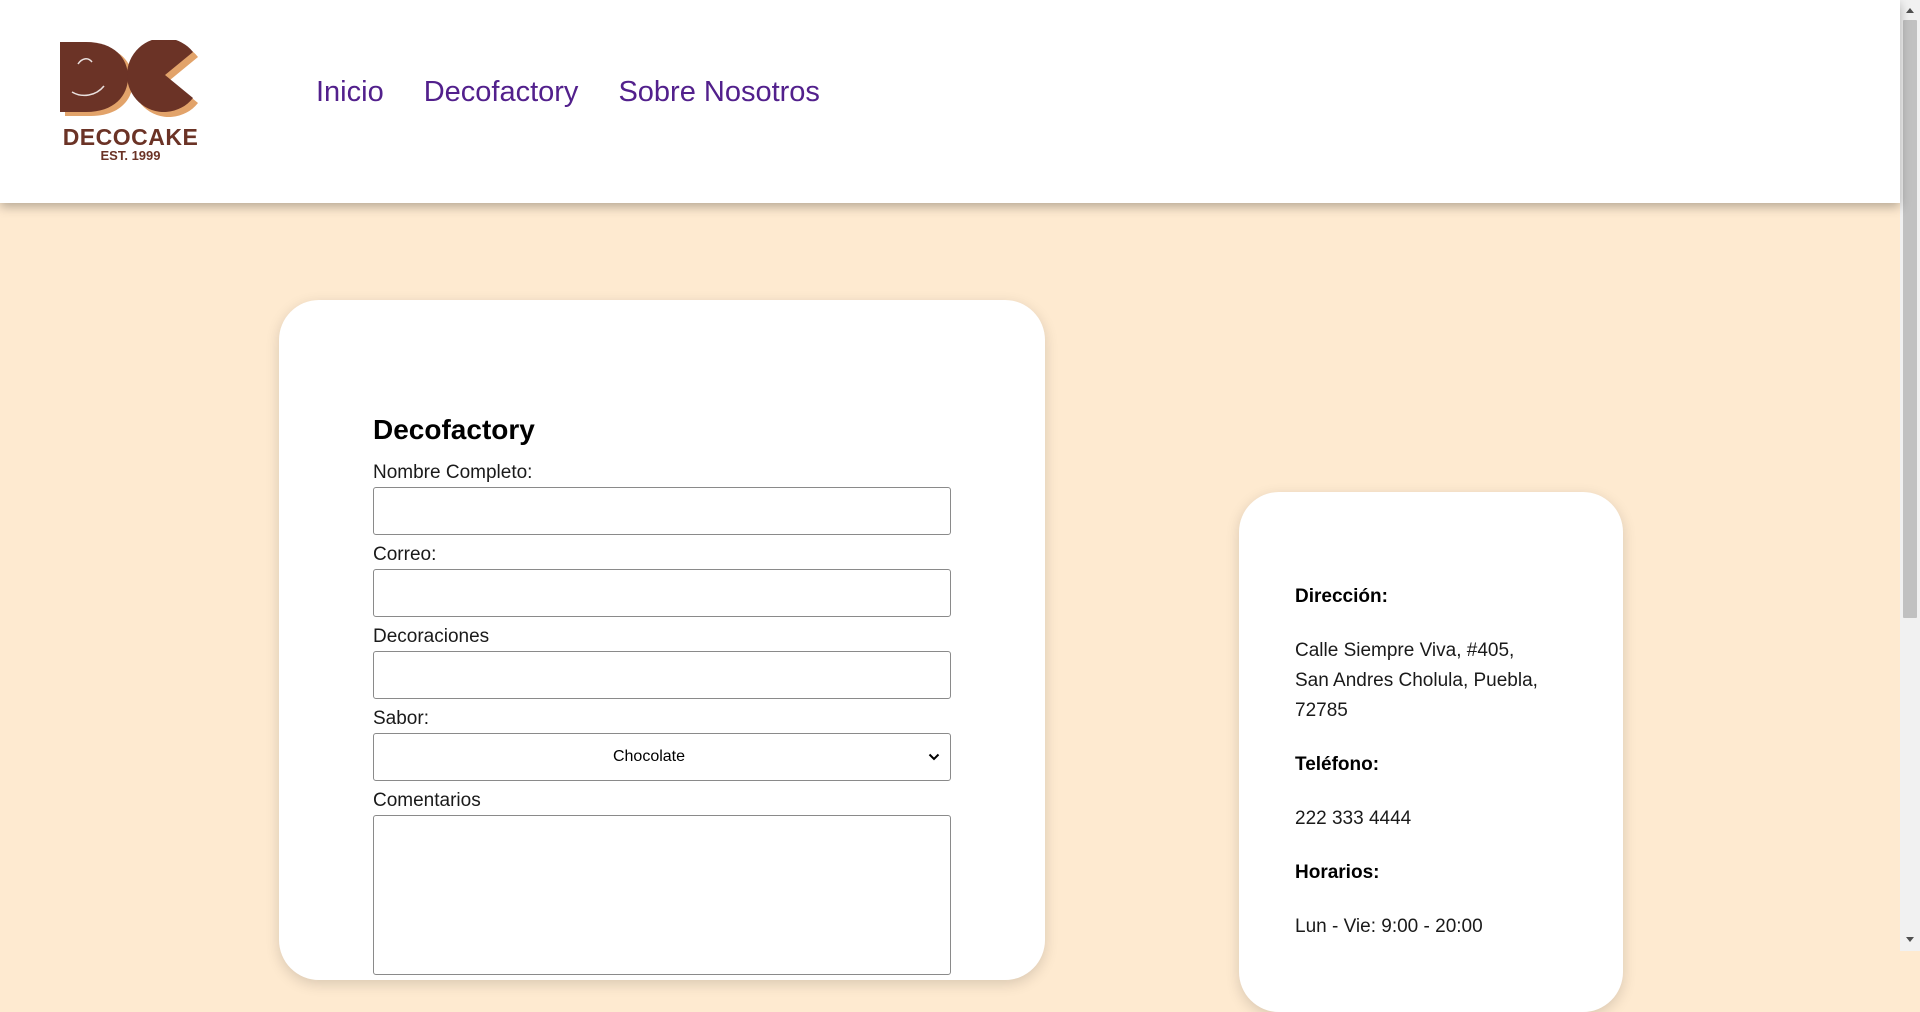 This screenshot has width=1920, height=1012. I want to click on comentarios-textarea, so click(662, 895).